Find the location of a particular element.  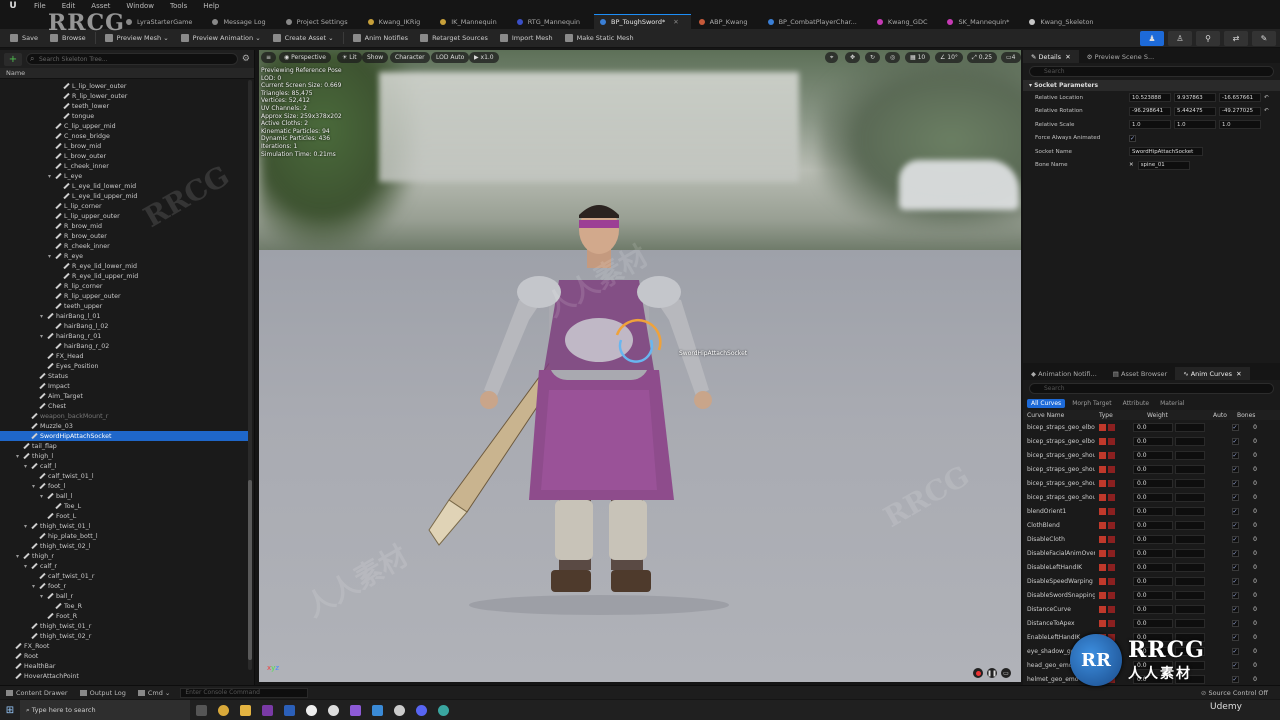

curve-row: bicep_straps_geo_elbow 0.0 ✓ 0 is located at coordinates (1151, 427).